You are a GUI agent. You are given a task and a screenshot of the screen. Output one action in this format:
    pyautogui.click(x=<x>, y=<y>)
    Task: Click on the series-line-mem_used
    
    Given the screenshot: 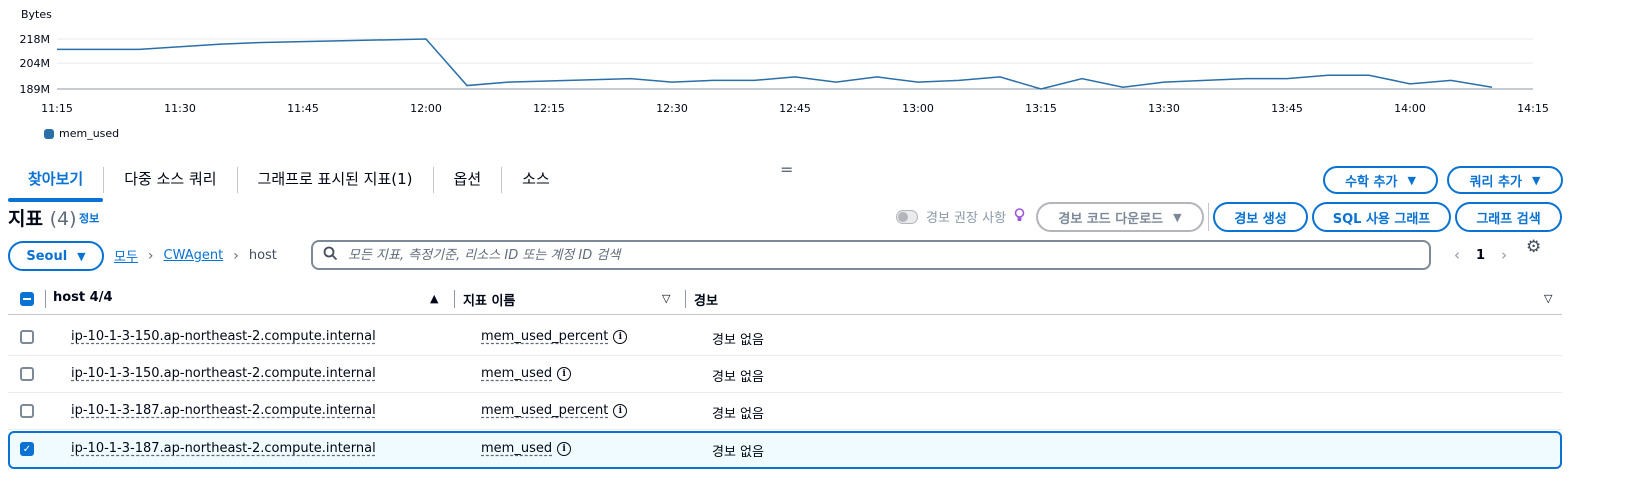 What is the action you would take?
    pyautogui.click(x=775, y=64)
    